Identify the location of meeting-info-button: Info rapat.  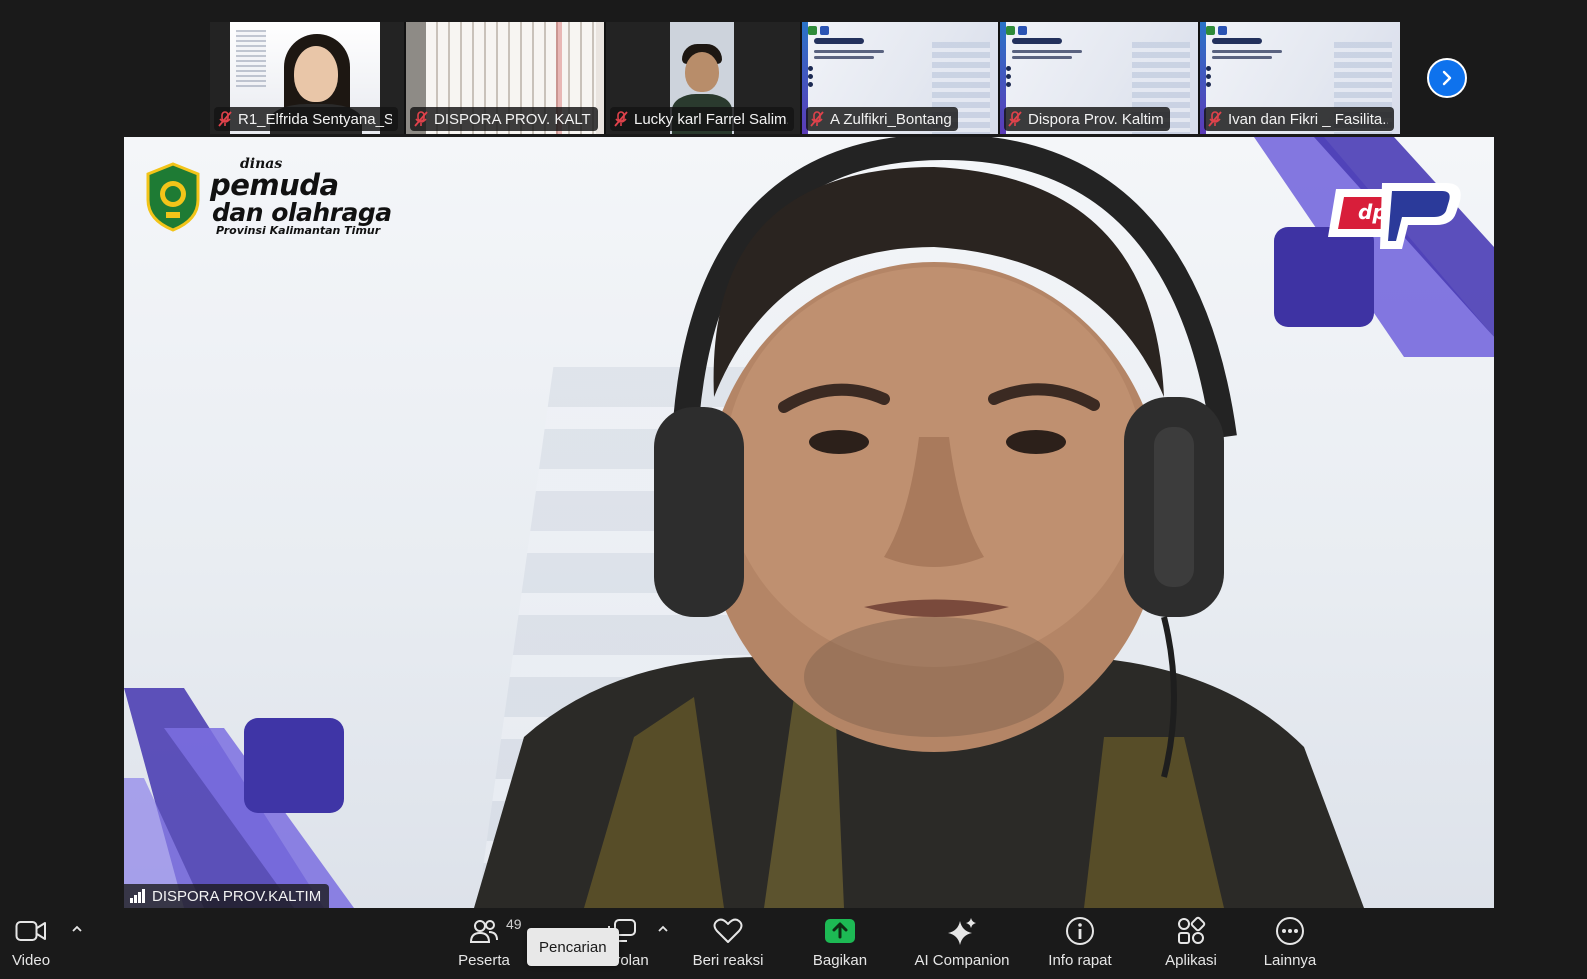
(1080, 944).